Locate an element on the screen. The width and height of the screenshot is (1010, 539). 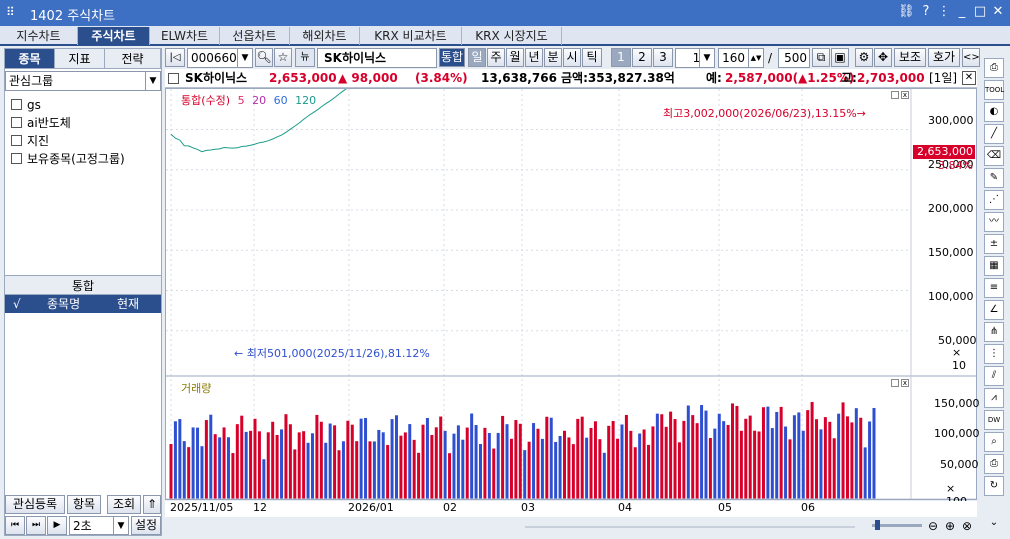
move-icon: ✥ is located at coordinates (883, 57).